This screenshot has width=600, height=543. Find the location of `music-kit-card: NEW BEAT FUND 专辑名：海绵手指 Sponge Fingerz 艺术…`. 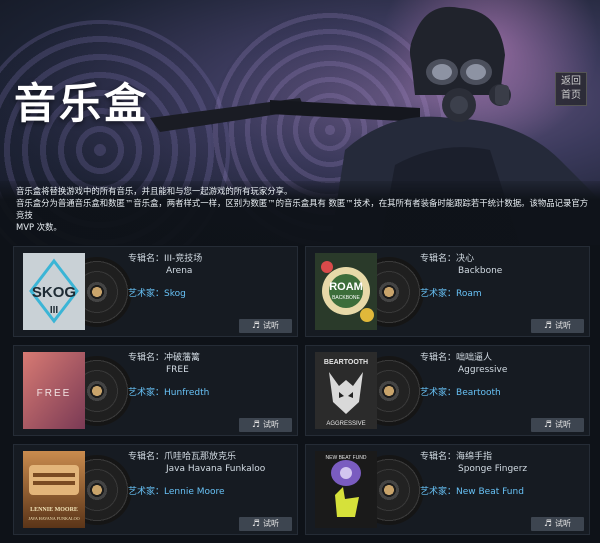

music-kit-card: NEW BEAT FUND 专辑名：海绵手指 Sponge Fingerz 艺术… is located at coordinates (447, 489).